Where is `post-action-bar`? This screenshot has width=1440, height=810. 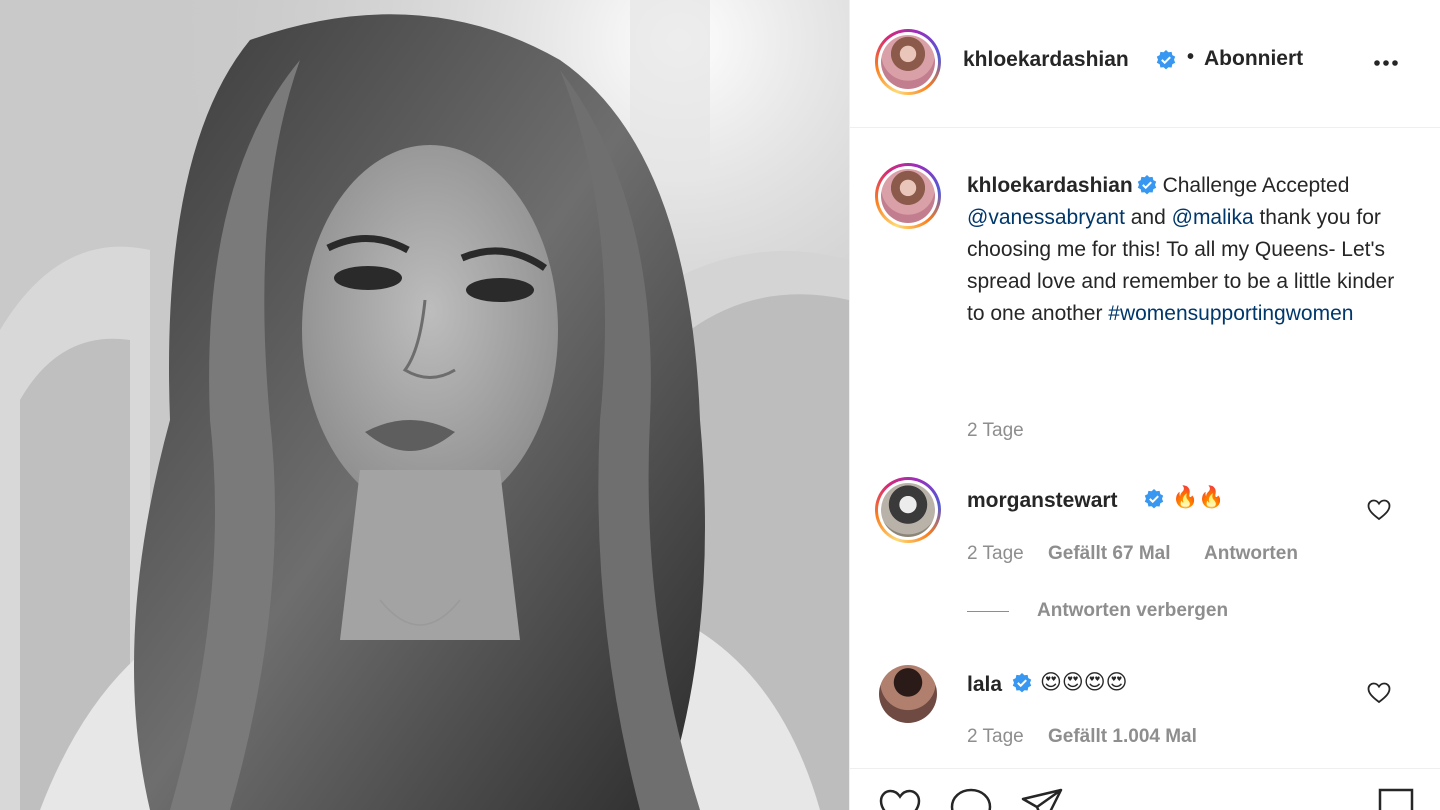 post-action-bar is located at coordinates (1145, 789).